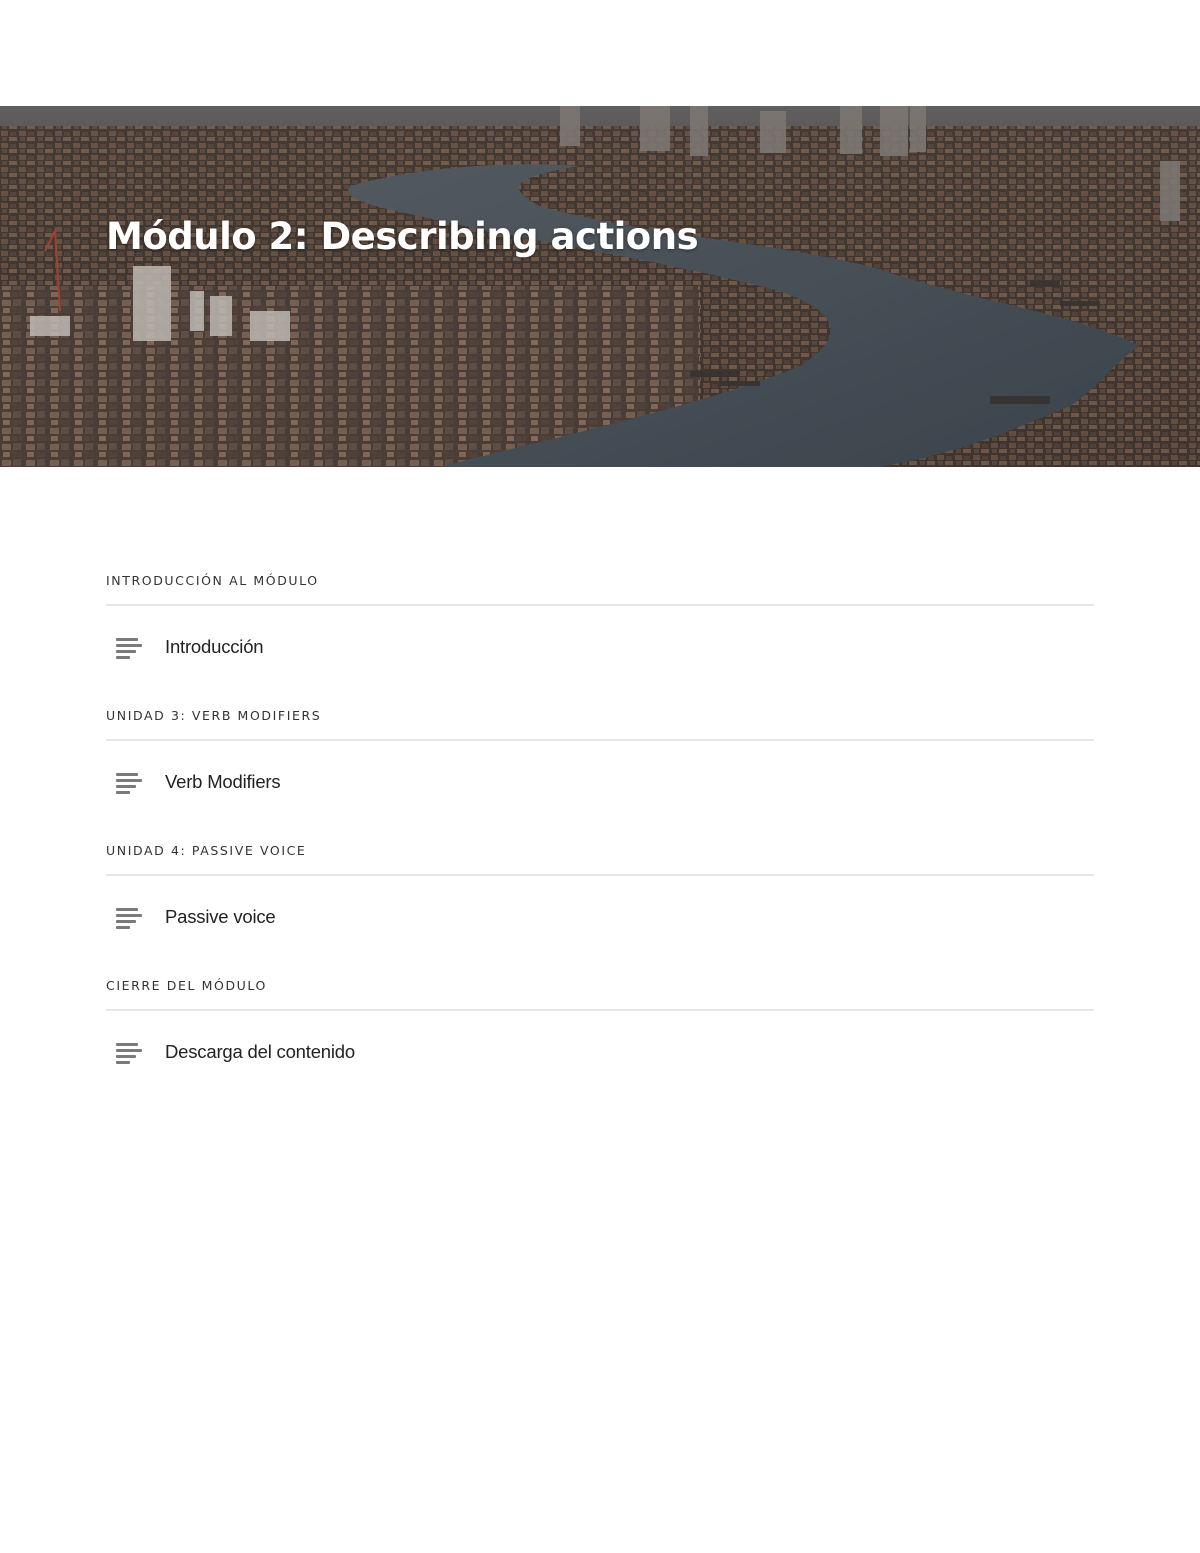 The width and height of the screenshot is (1200, 1553). Describe the element at coordinates (223, 782) in the screenshot. I see `lesson-title: Verb Modifiers` at that location.